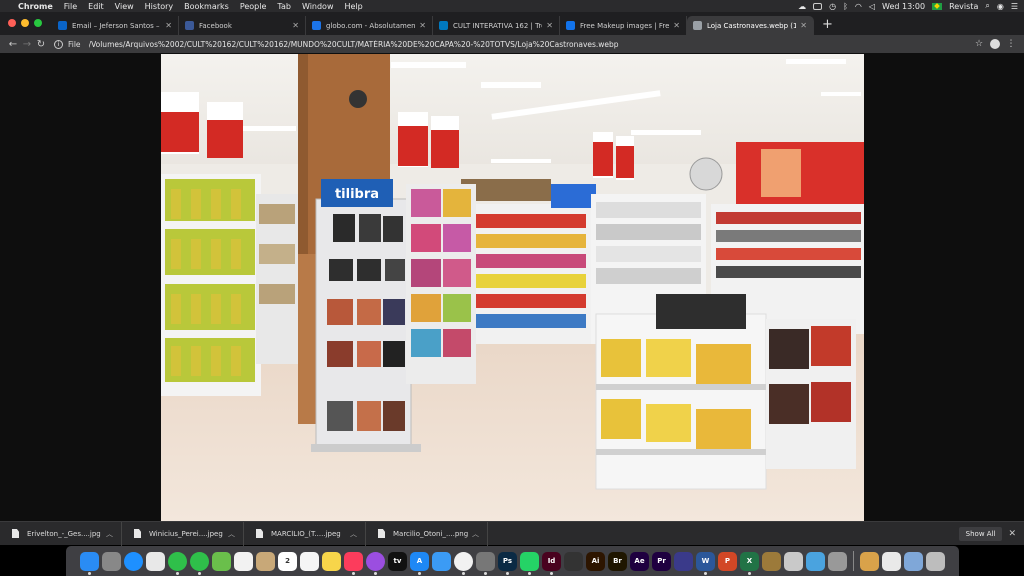 The image size is (1024, 576). I want to click on dock-safari-icon, so click(133, 561).